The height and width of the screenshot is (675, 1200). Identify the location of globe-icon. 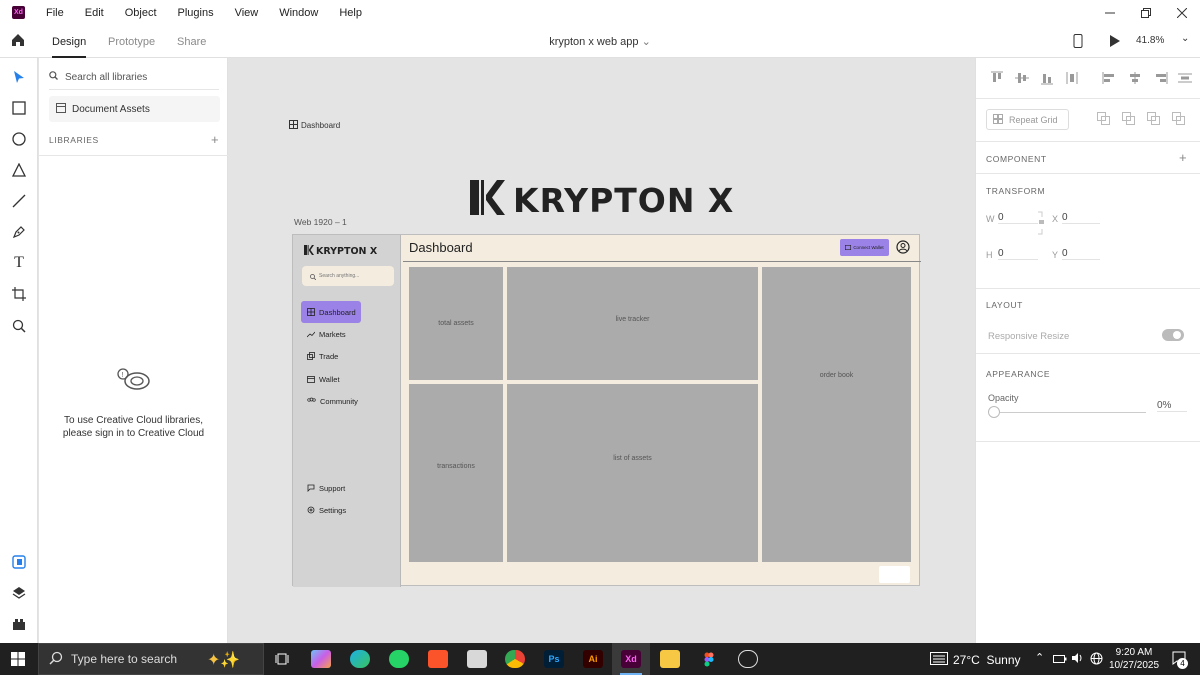
(1096, 660).